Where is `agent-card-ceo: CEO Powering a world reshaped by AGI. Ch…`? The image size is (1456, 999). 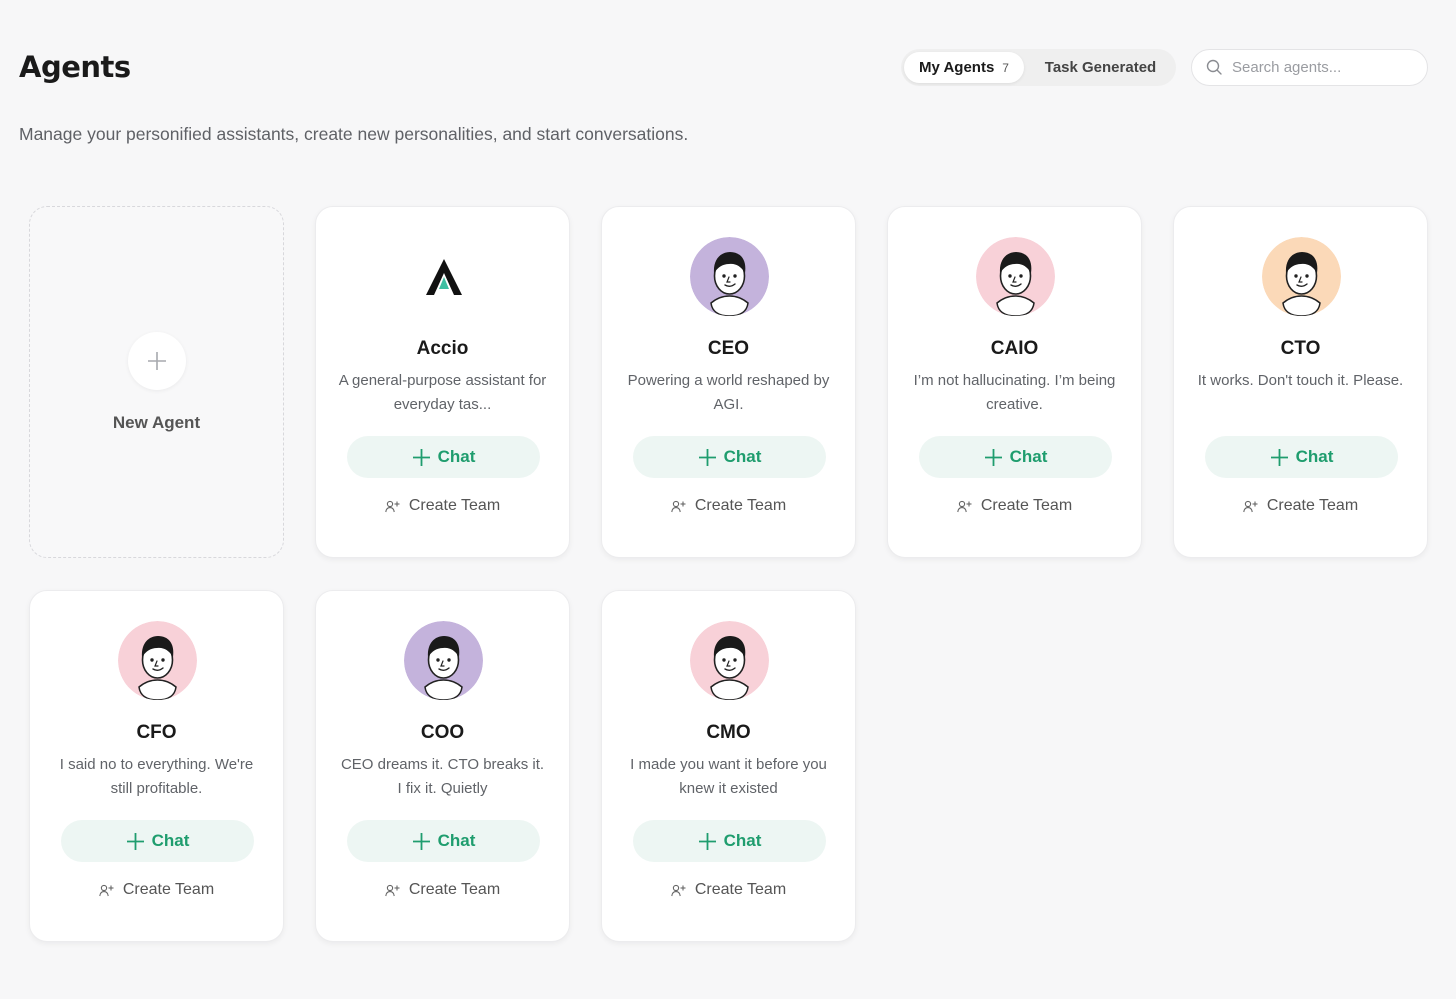 agent-card-ceo: CEO Powering a world reshaped by AGI. Ch… is located at coordinates (728, 382).